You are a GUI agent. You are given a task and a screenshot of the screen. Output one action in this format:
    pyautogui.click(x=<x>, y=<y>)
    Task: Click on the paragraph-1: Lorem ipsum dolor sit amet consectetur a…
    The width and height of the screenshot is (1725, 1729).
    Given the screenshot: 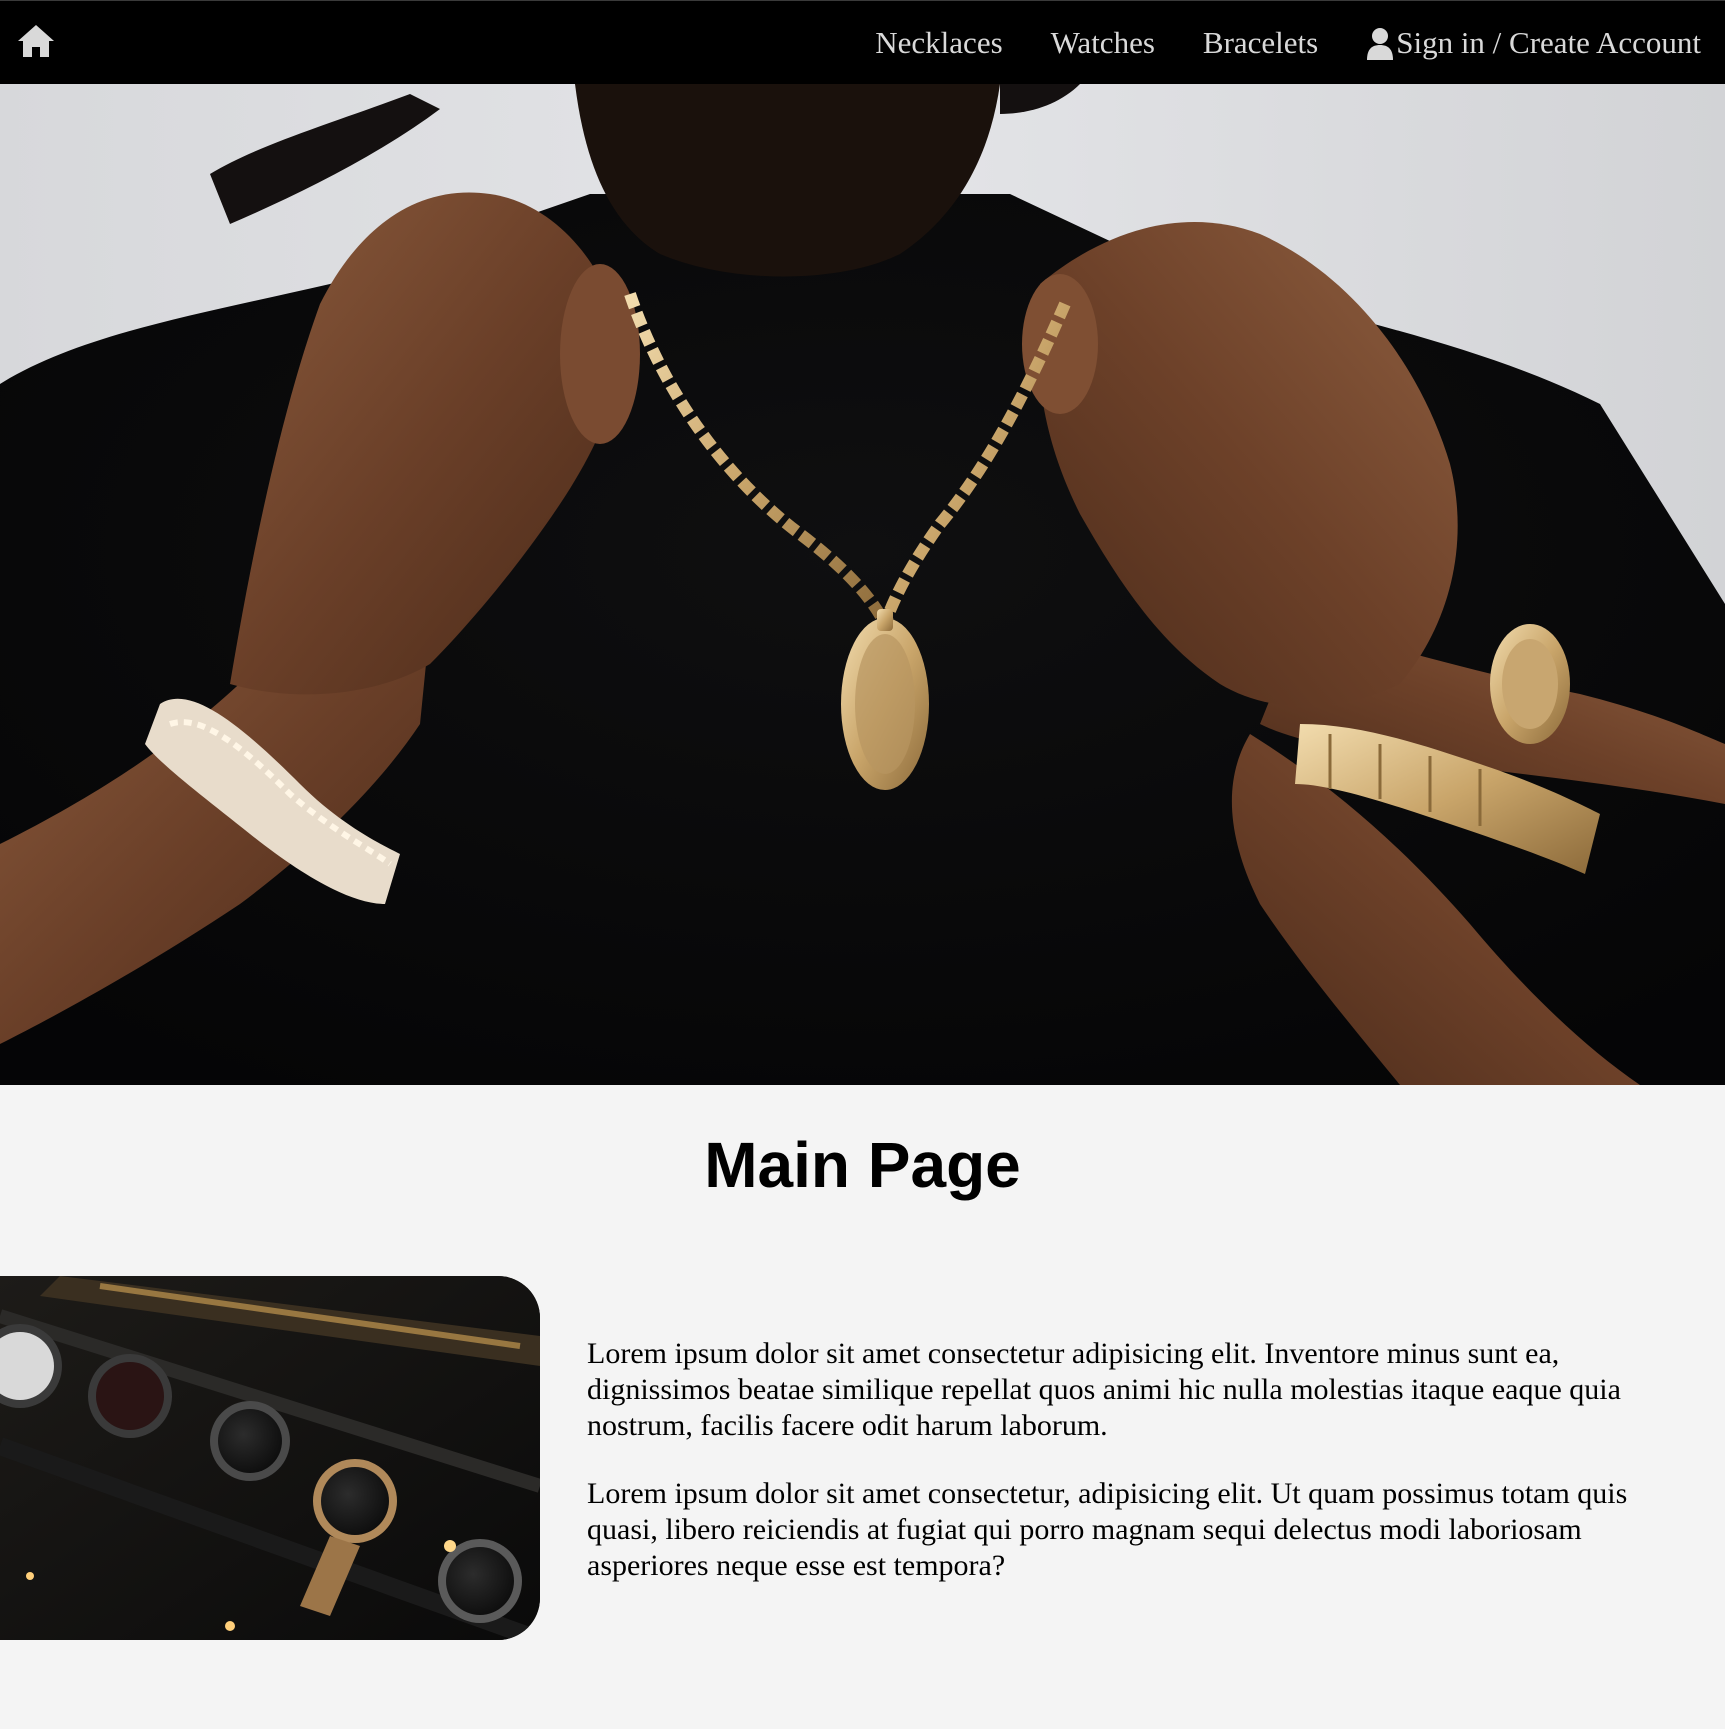 What is the action you would take?
    pyautogui.click(x=1104, y=1389)
    